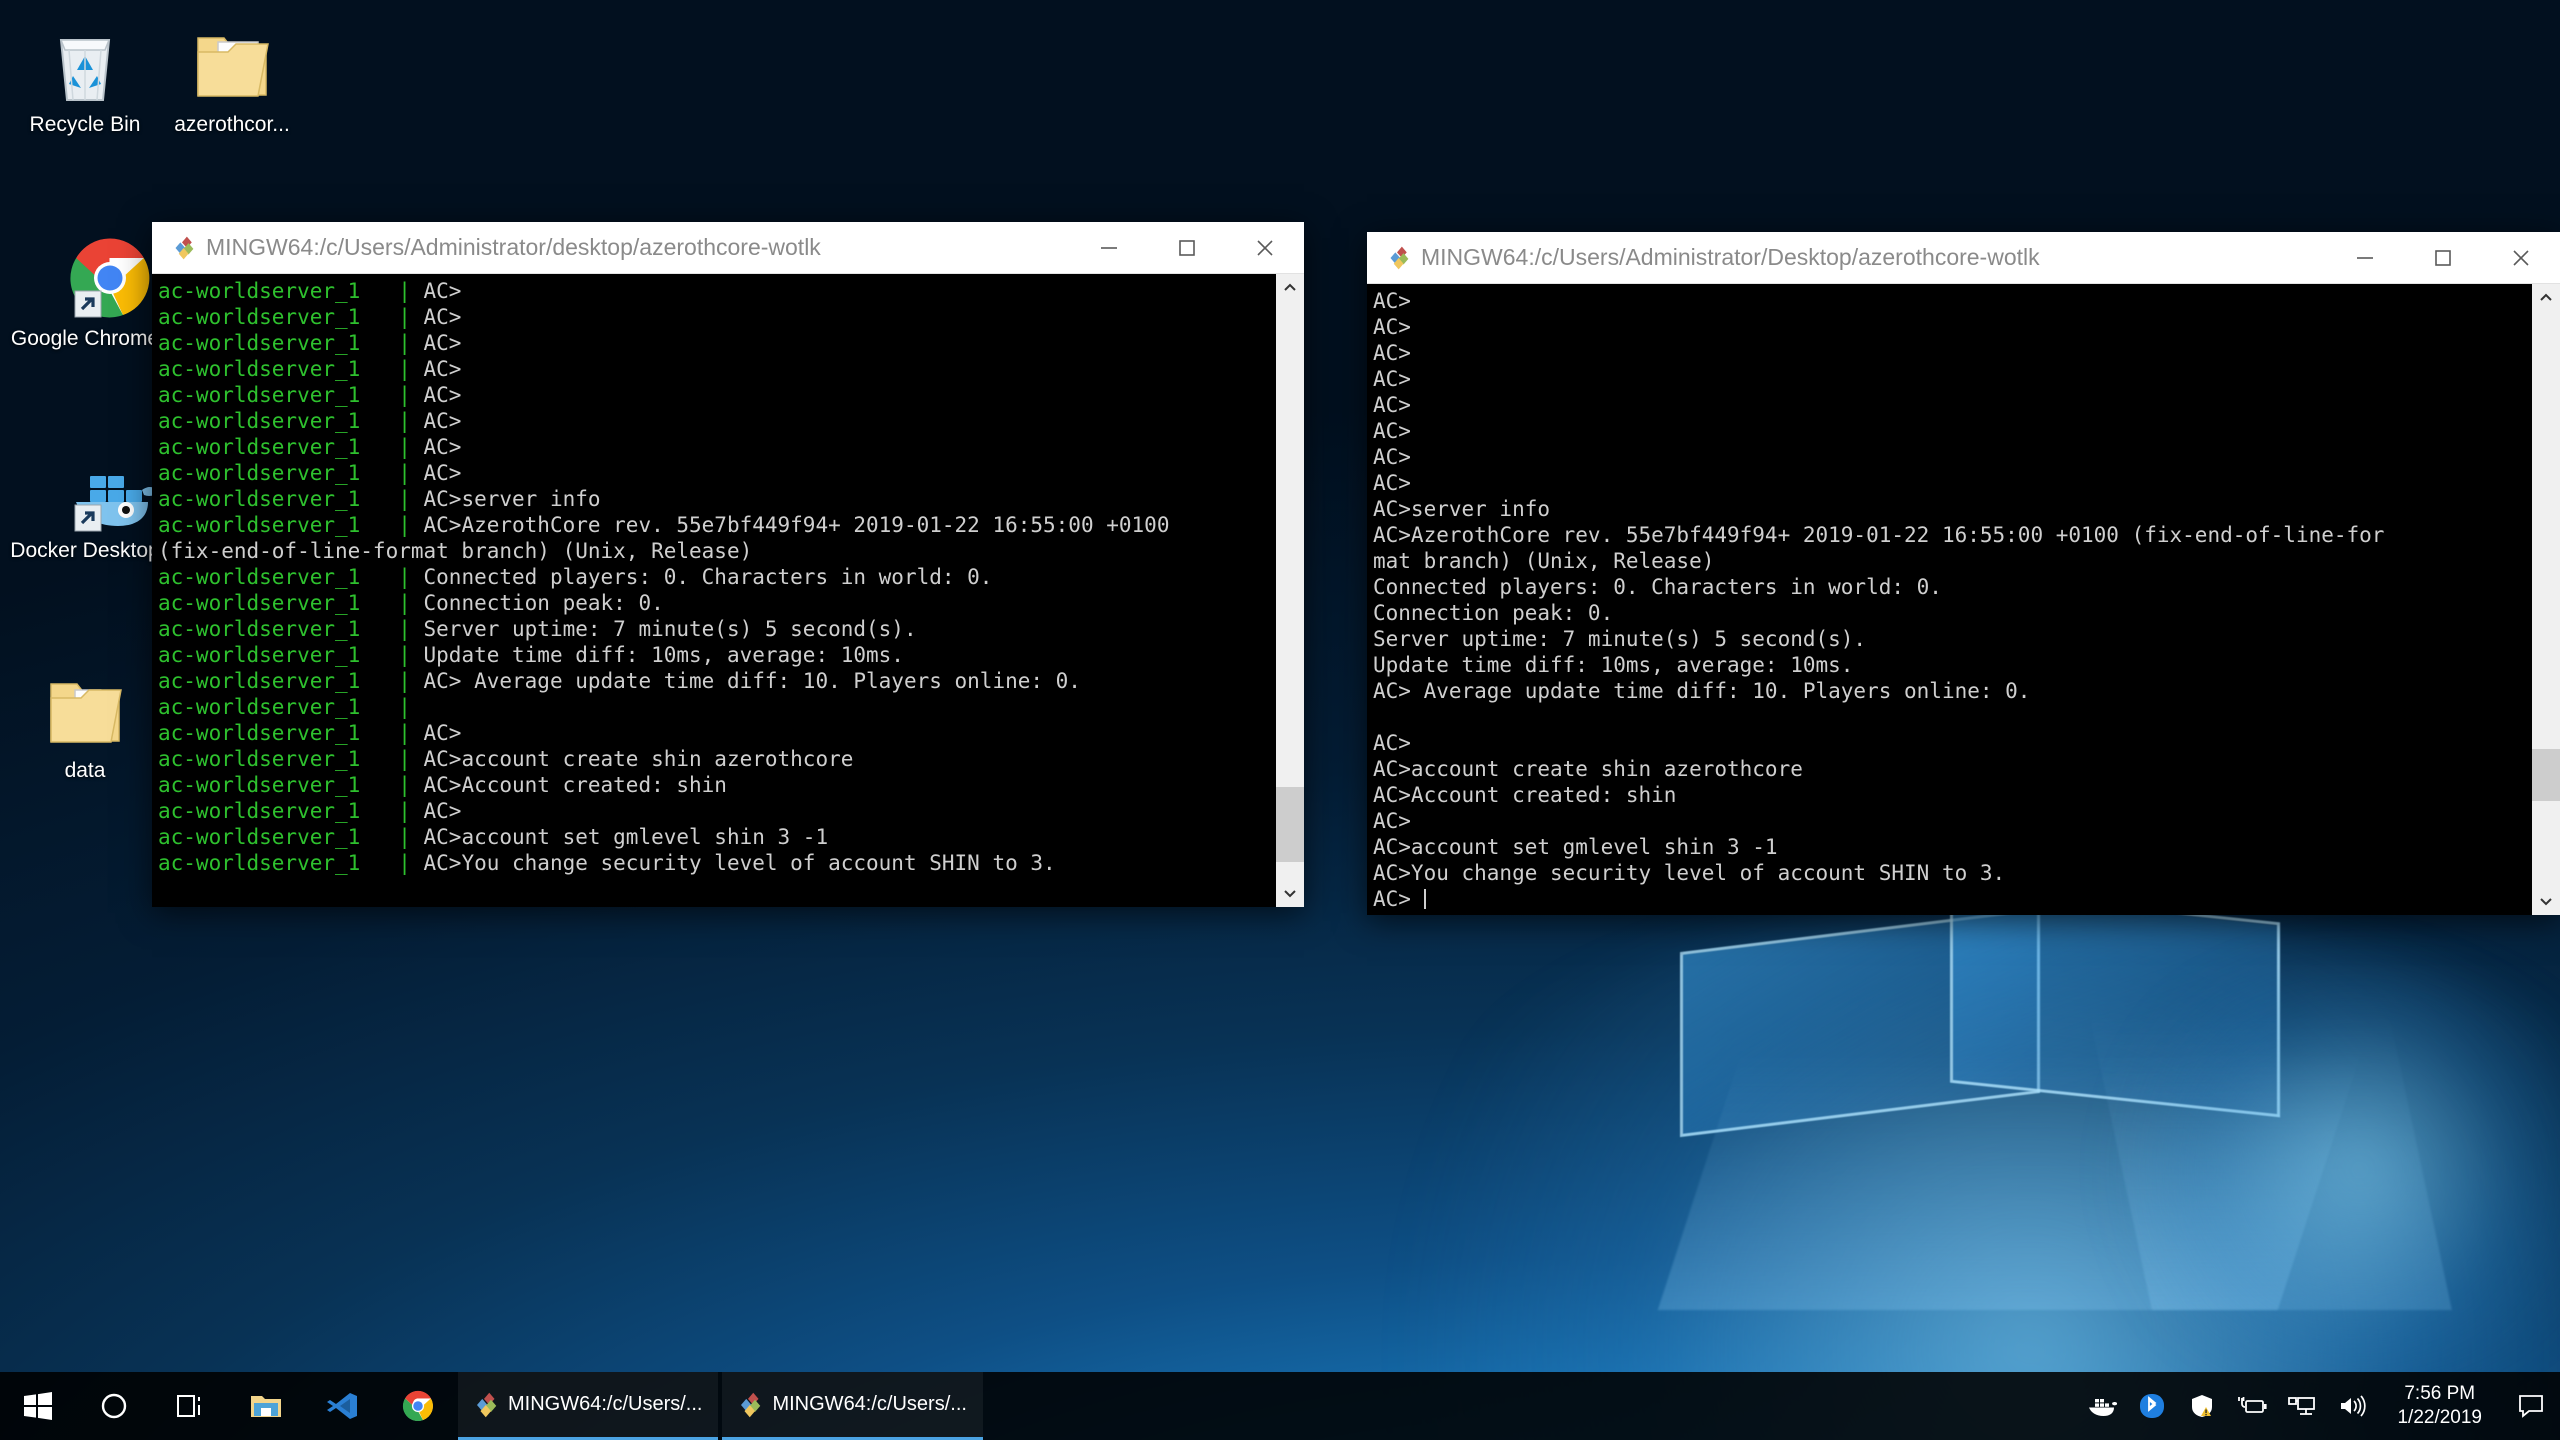  I want to click on bluetooth-tray-icon, so click(2152, 1406).